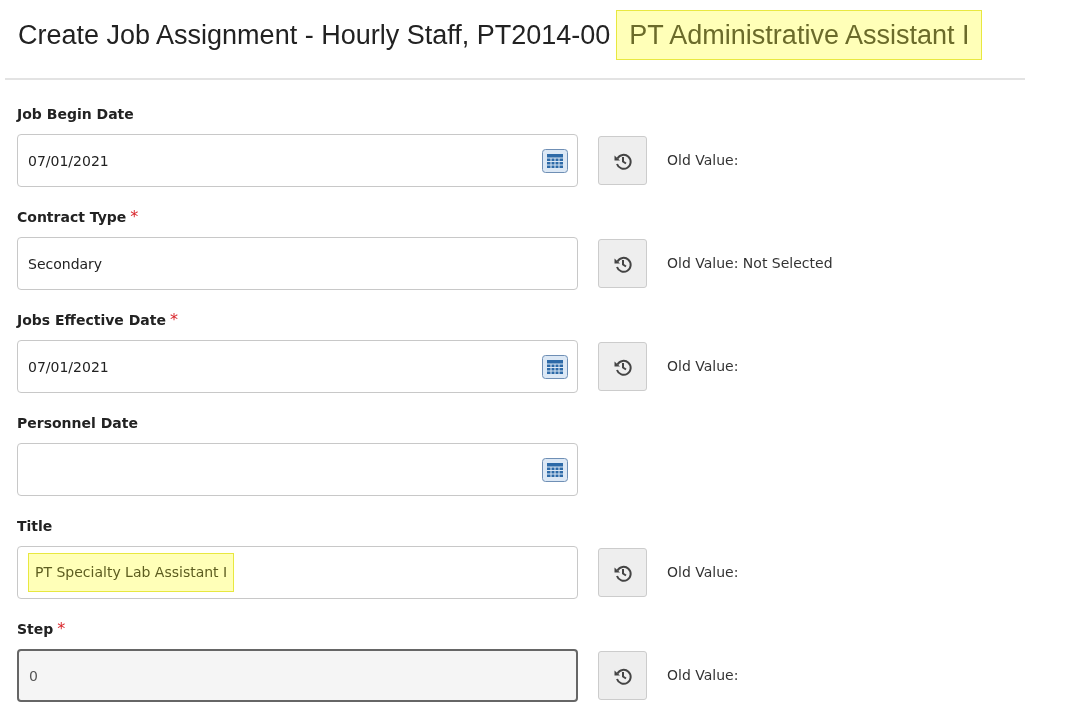 The height and width of the screenshot is (704, 1065). What do you see at coordinates (297, 572) in the screenshot?
I see `input-field: PT Specialty Lab Assistant I` at bounding box center [297, 572].